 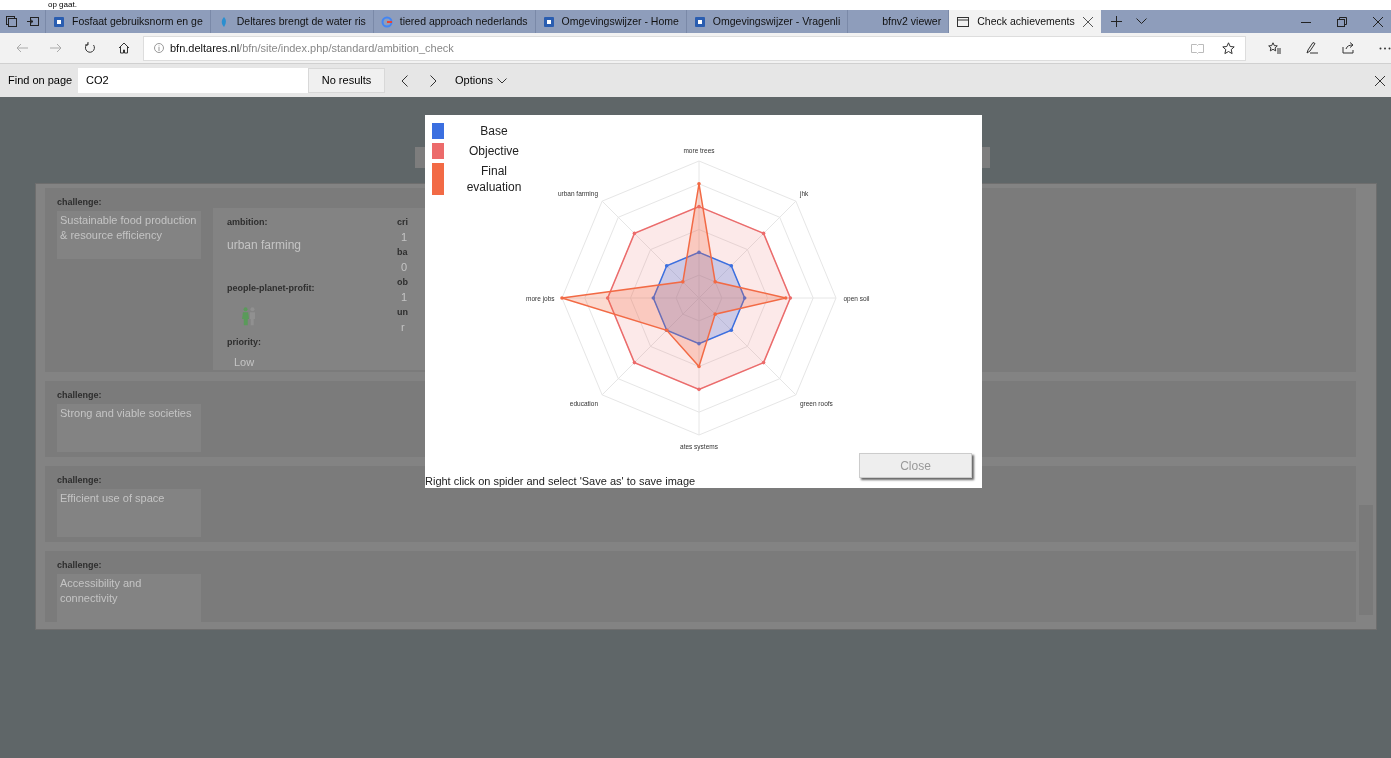 I want to click on legend-label: Objective, so click(x=494, y=151).